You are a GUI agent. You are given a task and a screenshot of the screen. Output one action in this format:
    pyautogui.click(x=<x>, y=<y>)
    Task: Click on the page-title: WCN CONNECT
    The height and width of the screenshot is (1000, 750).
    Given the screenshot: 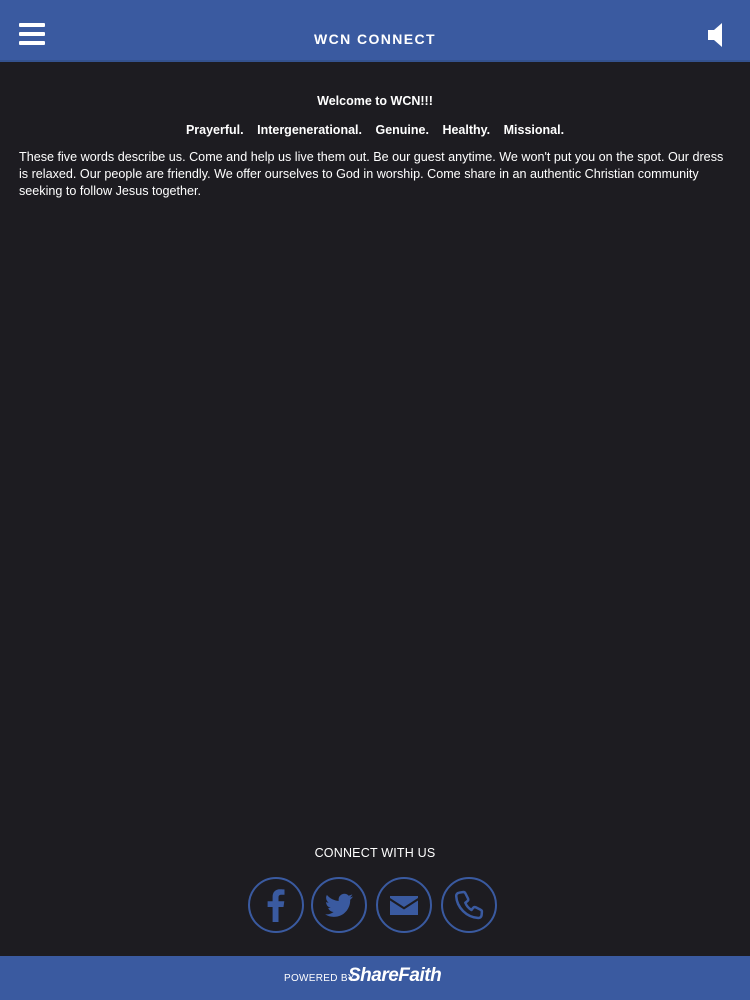 What is the action you would take?
    pyautogui.click(x=375, y=39)
    